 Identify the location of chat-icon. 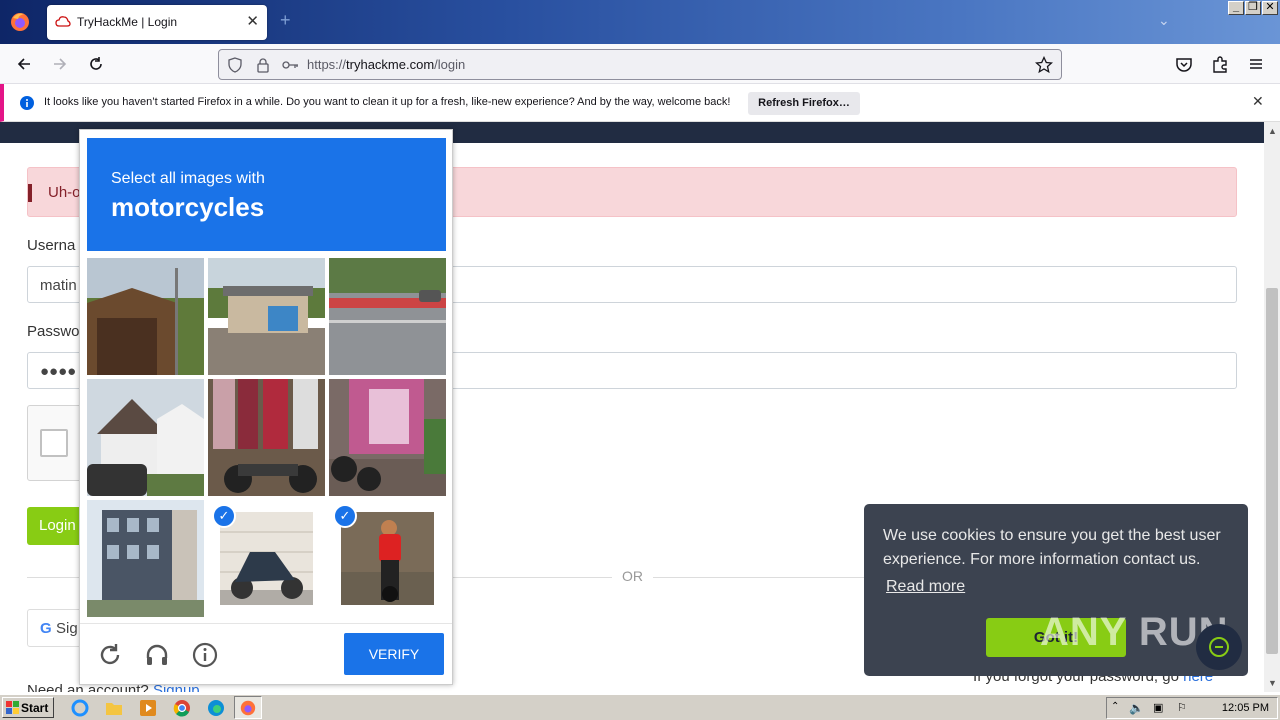
(1219, 647).